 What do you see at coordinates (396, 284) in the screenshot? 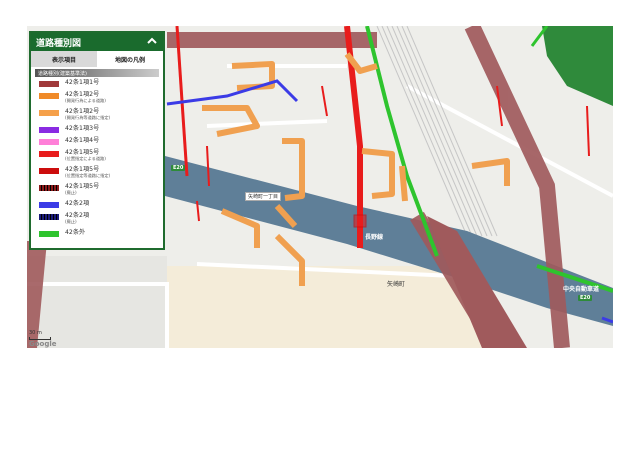
I see `yazakicho-label: 矢崎町` at bounding box center [396, 284].